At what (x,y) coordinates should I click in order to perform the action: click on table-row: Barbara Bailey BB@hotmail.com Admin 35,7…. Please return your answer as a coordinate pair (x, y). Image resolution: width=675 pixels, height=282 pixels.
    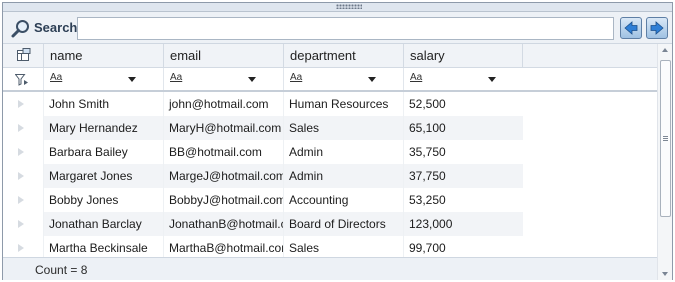
    Looking at the image, I should click on (330, 152).